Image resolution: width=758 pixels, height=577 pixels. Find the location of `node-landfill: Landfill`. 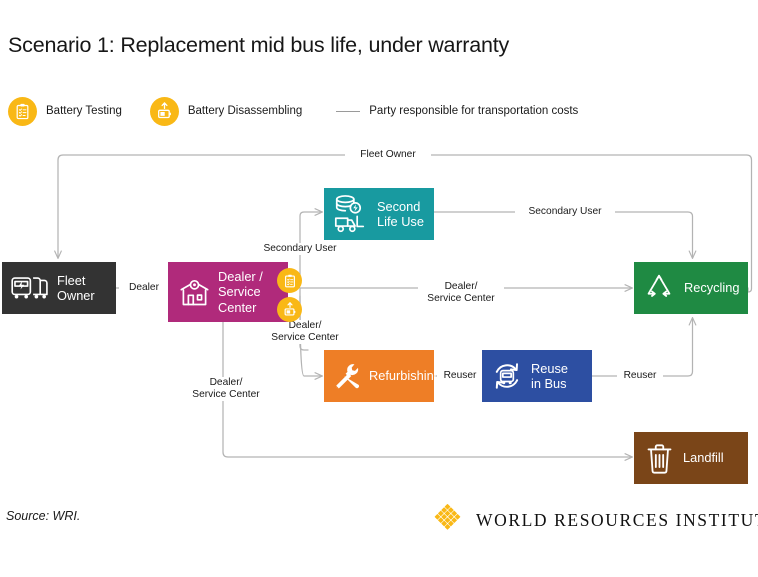

node-landfill: Landfill is located at coordinates (691, 458).